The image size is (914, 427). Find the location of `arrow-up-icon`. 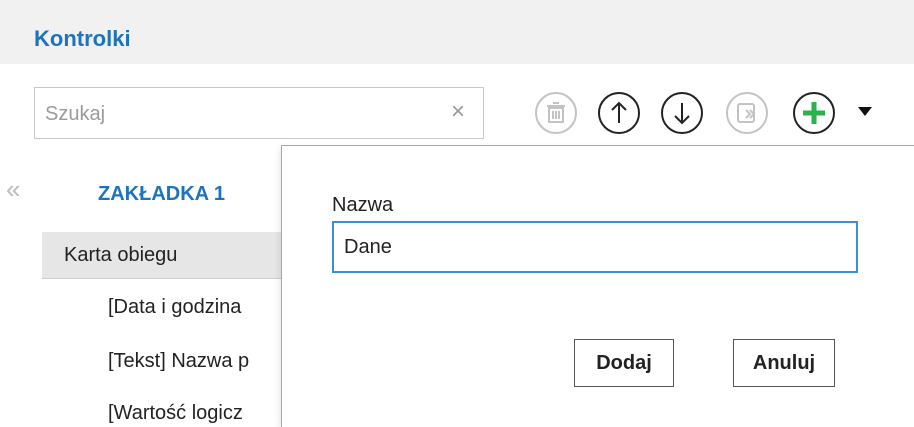

arrow-up-icon is located at coordinates (619, 113).